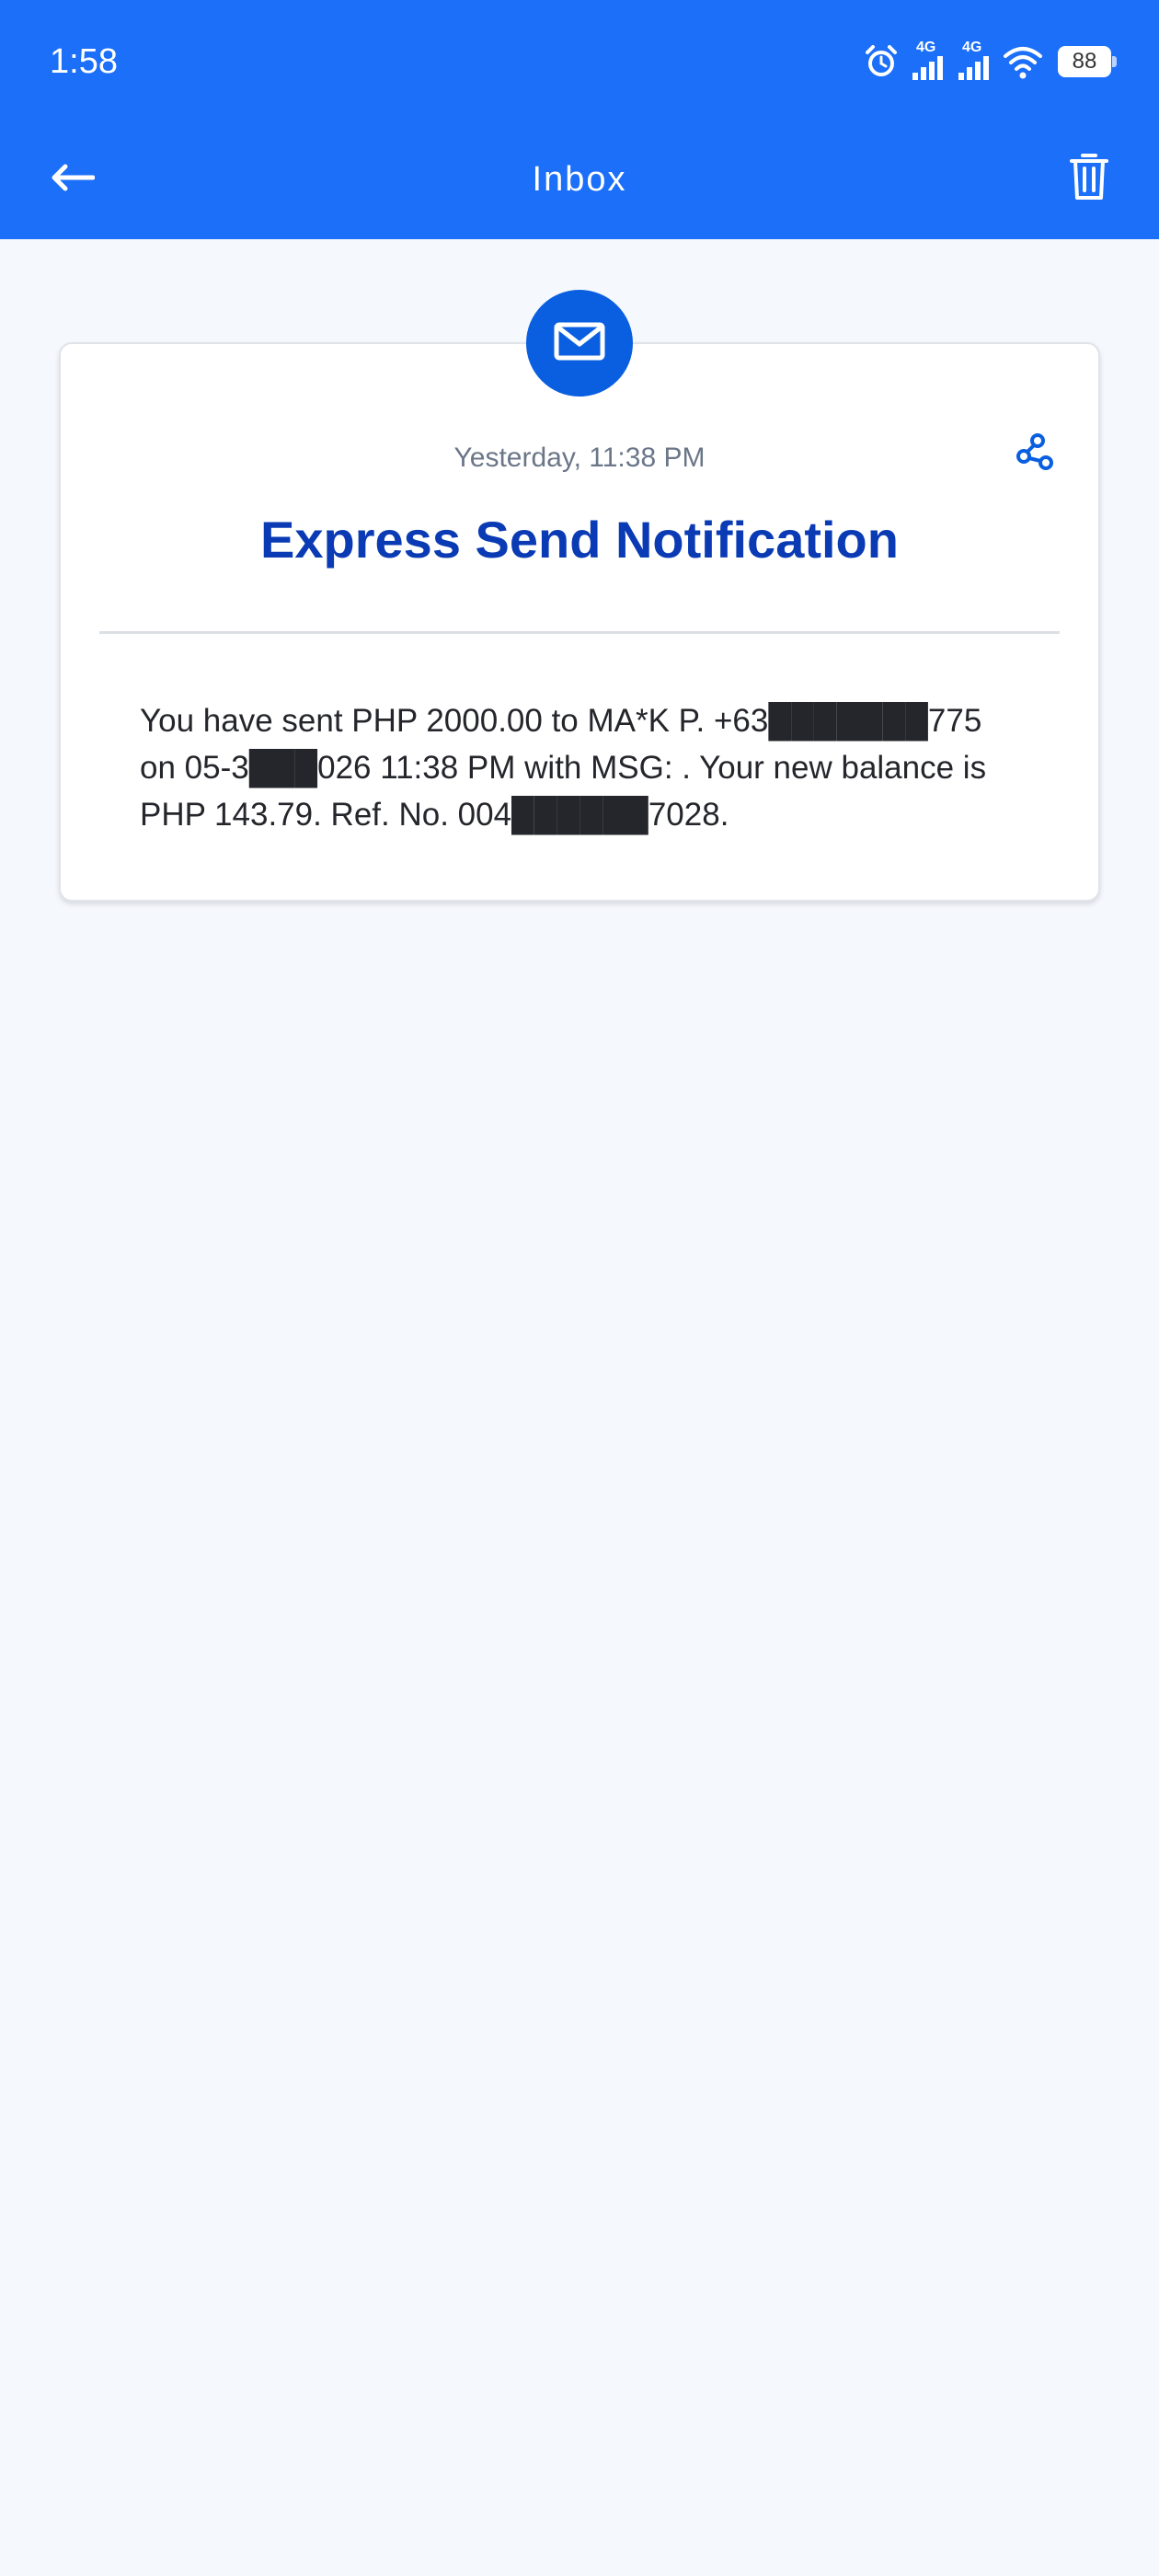 Image resolution: width=1159 pixels, height=2576 pixels. What do you see at coordinates (579, 458) in the screenshot?
I see `message-date: Yesterday, 11:38 PM` at bounding box center [579, 458].